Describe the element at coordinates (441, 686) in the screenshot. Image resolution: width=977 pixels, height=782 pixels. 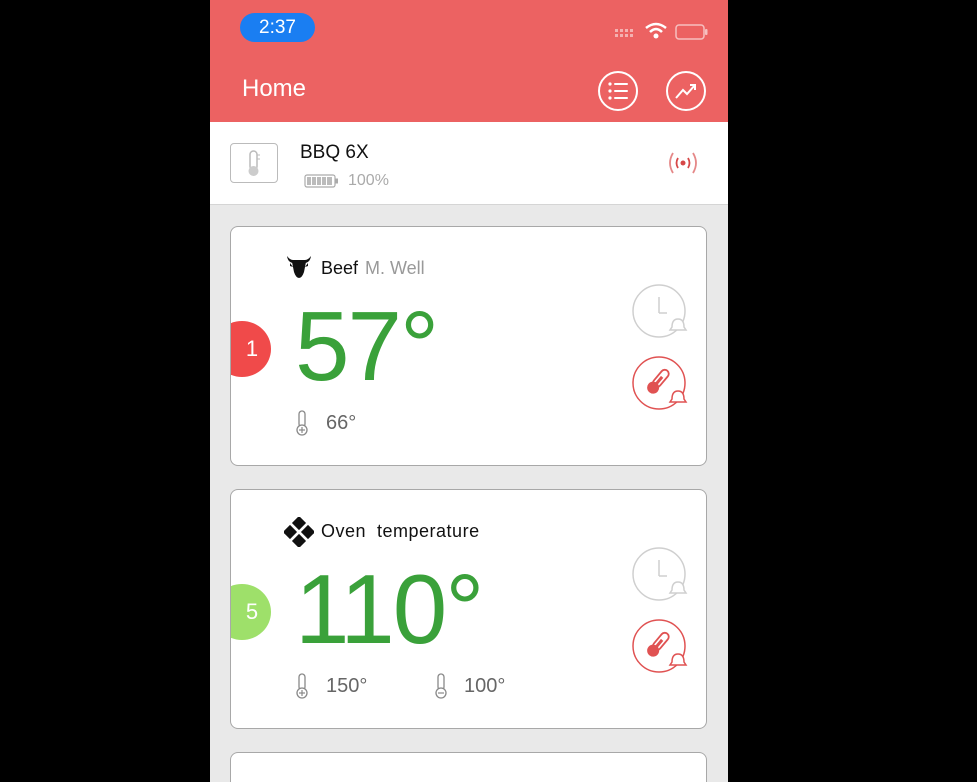
I see `low-thermometer-icon` at that location.